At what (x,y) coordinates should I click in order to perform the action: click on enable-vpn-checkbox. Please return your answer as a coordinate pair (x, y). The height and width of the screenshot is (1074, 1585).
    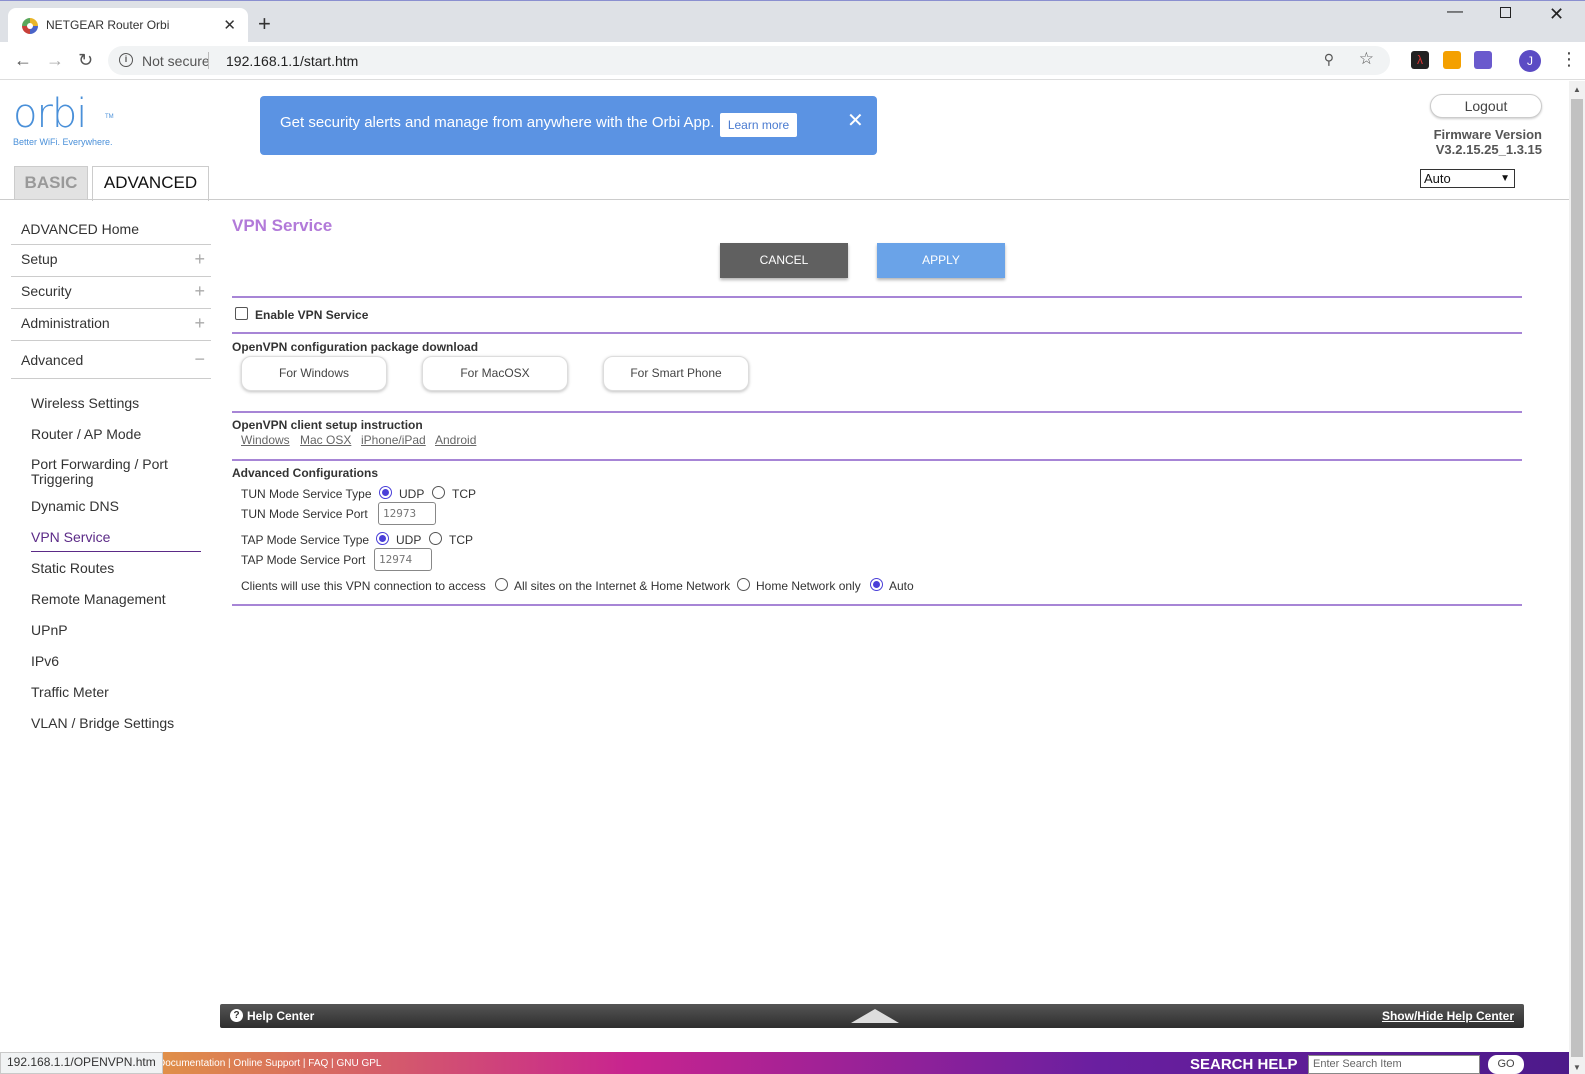
    Looking at the image, I should click on (241, 313).